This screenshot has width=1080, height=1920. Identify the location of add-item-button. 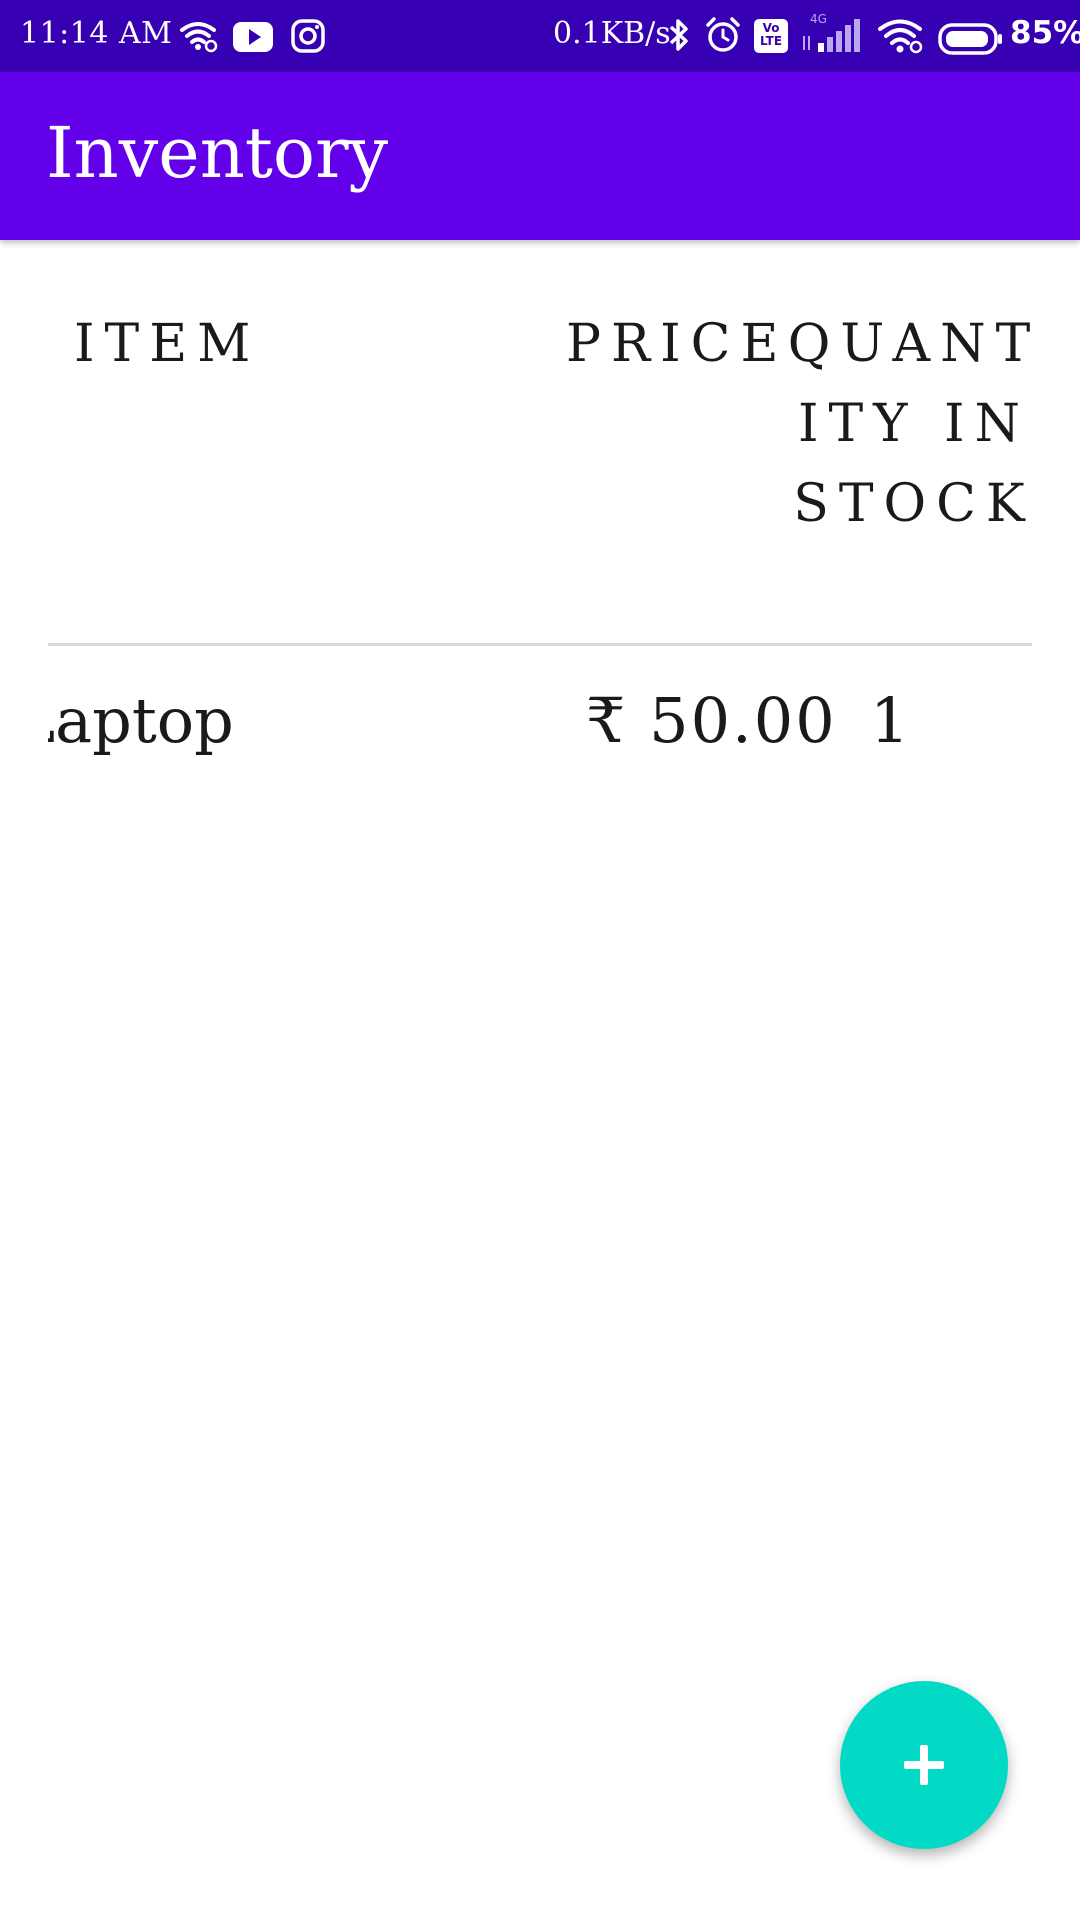
(924, 1765).